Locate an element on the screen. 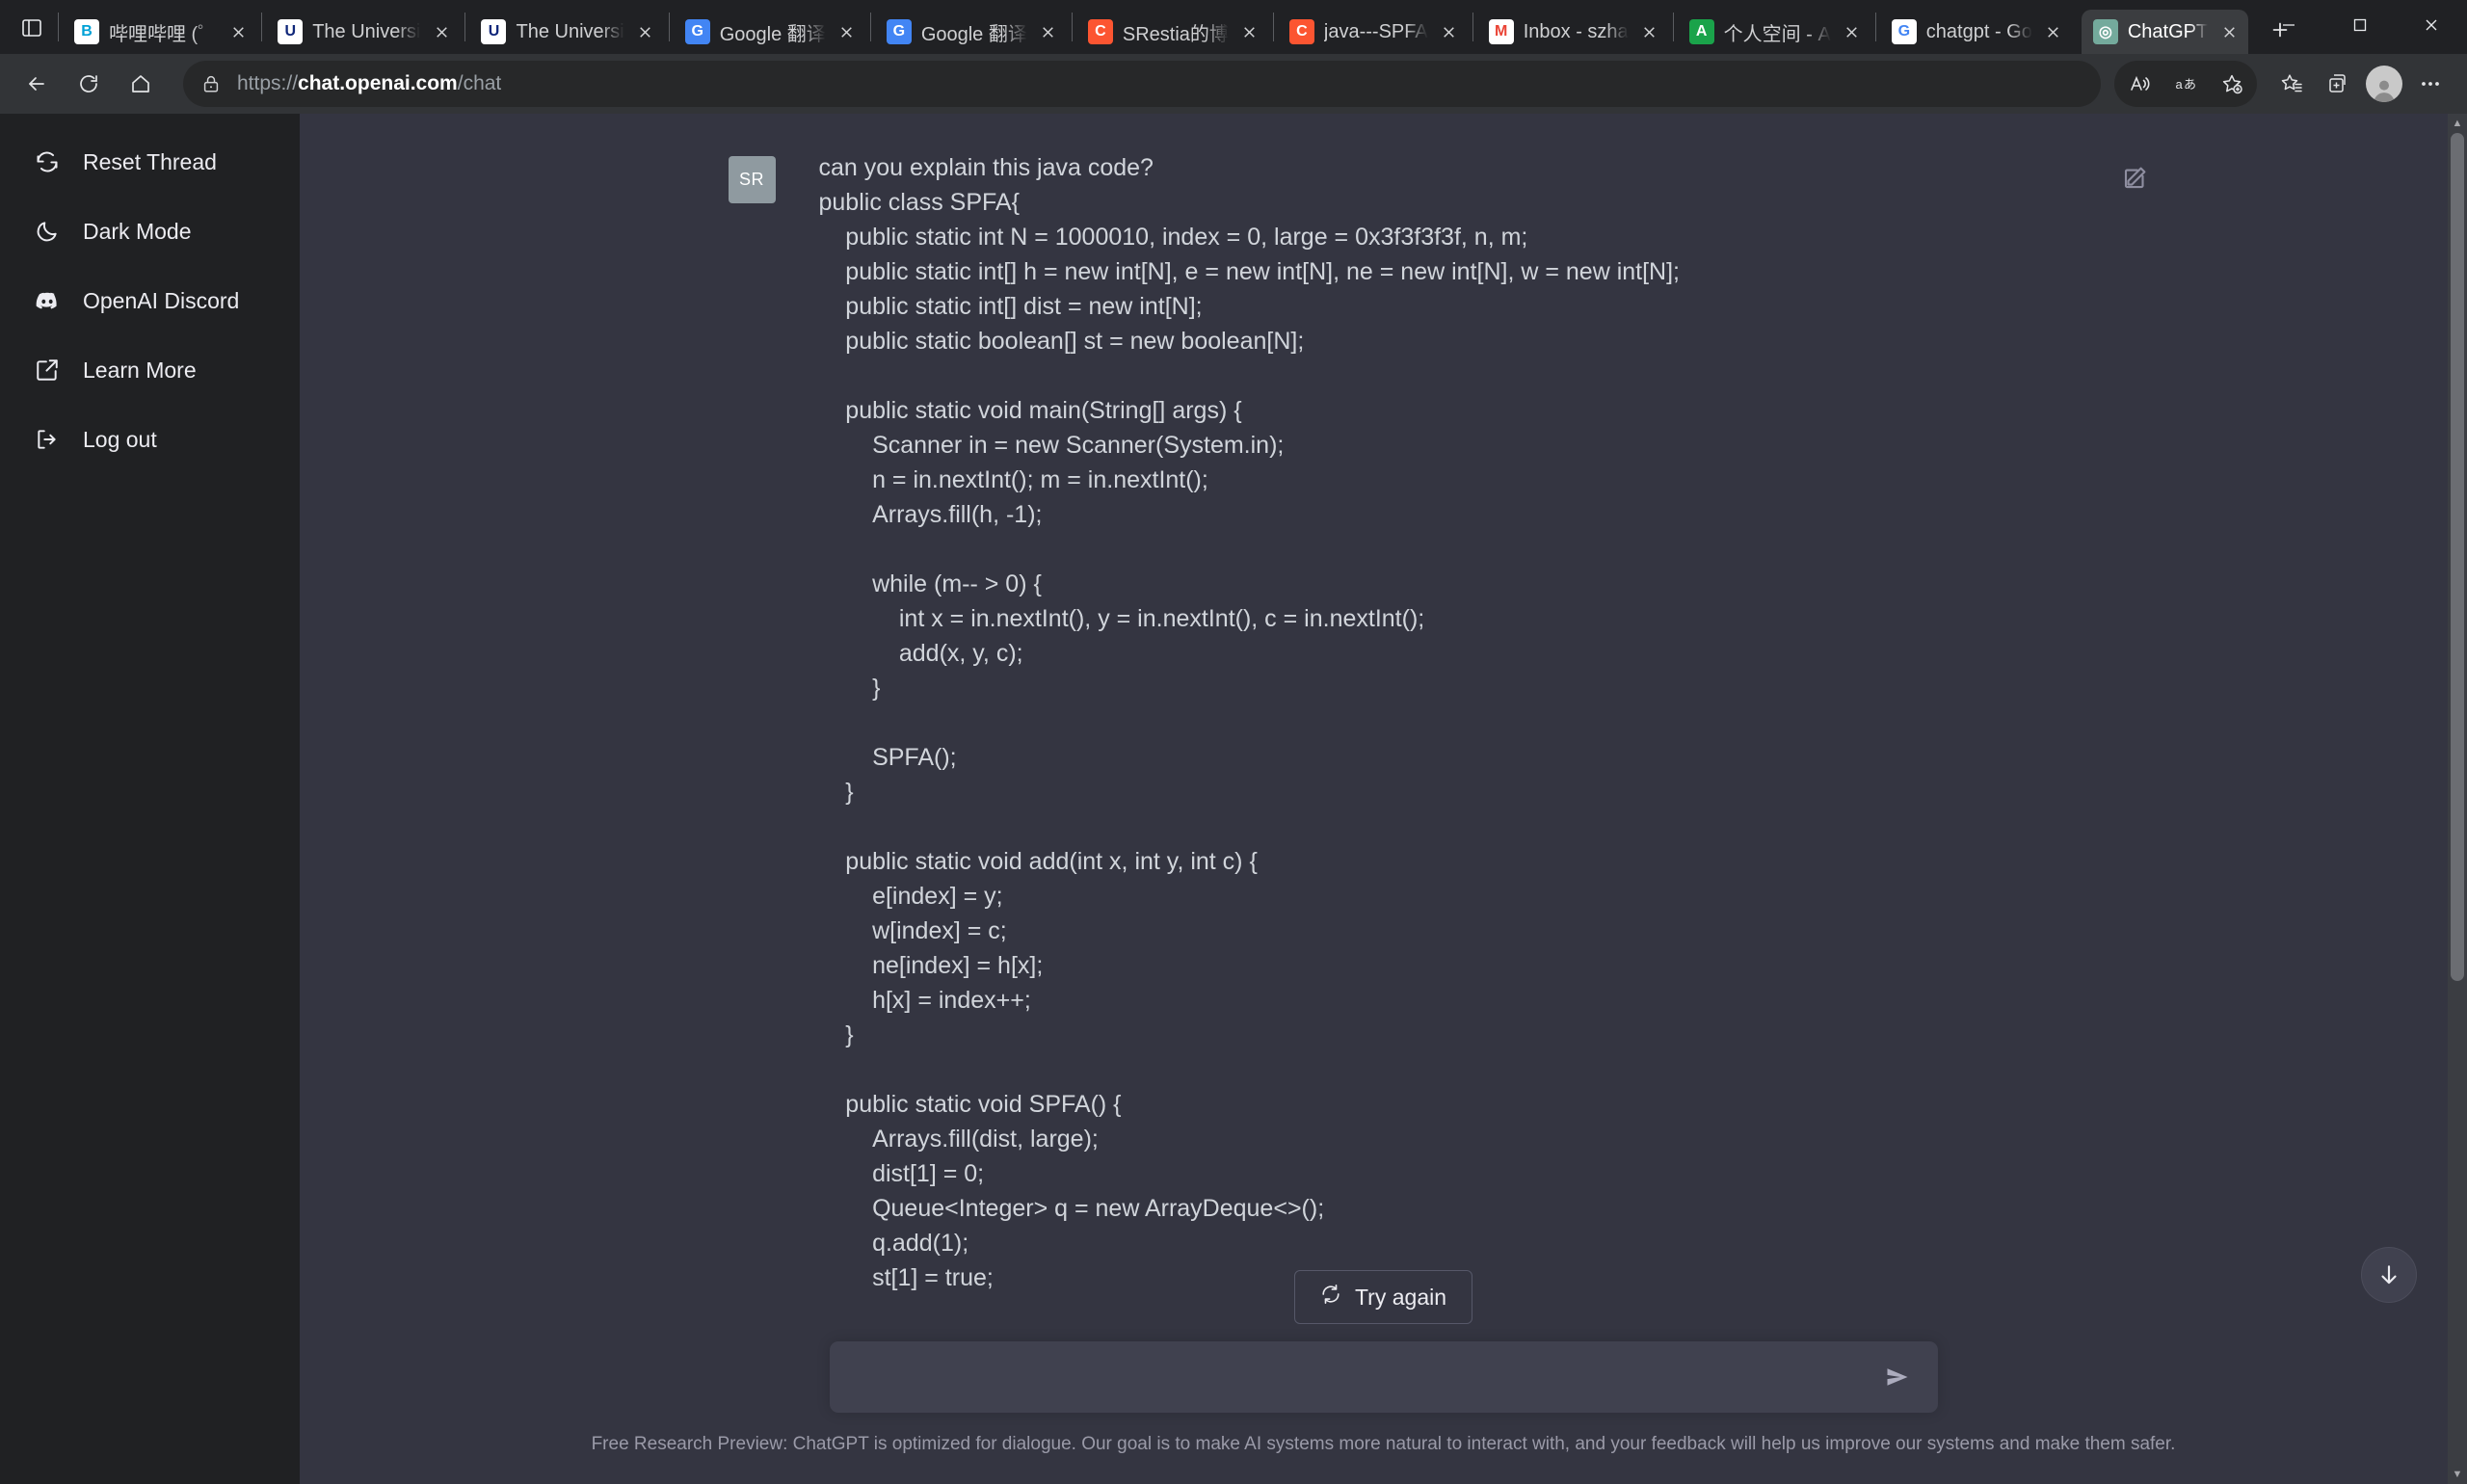  browser-tab: B 哔哩哔哩 (゜ is located at coordinates (160, 32).